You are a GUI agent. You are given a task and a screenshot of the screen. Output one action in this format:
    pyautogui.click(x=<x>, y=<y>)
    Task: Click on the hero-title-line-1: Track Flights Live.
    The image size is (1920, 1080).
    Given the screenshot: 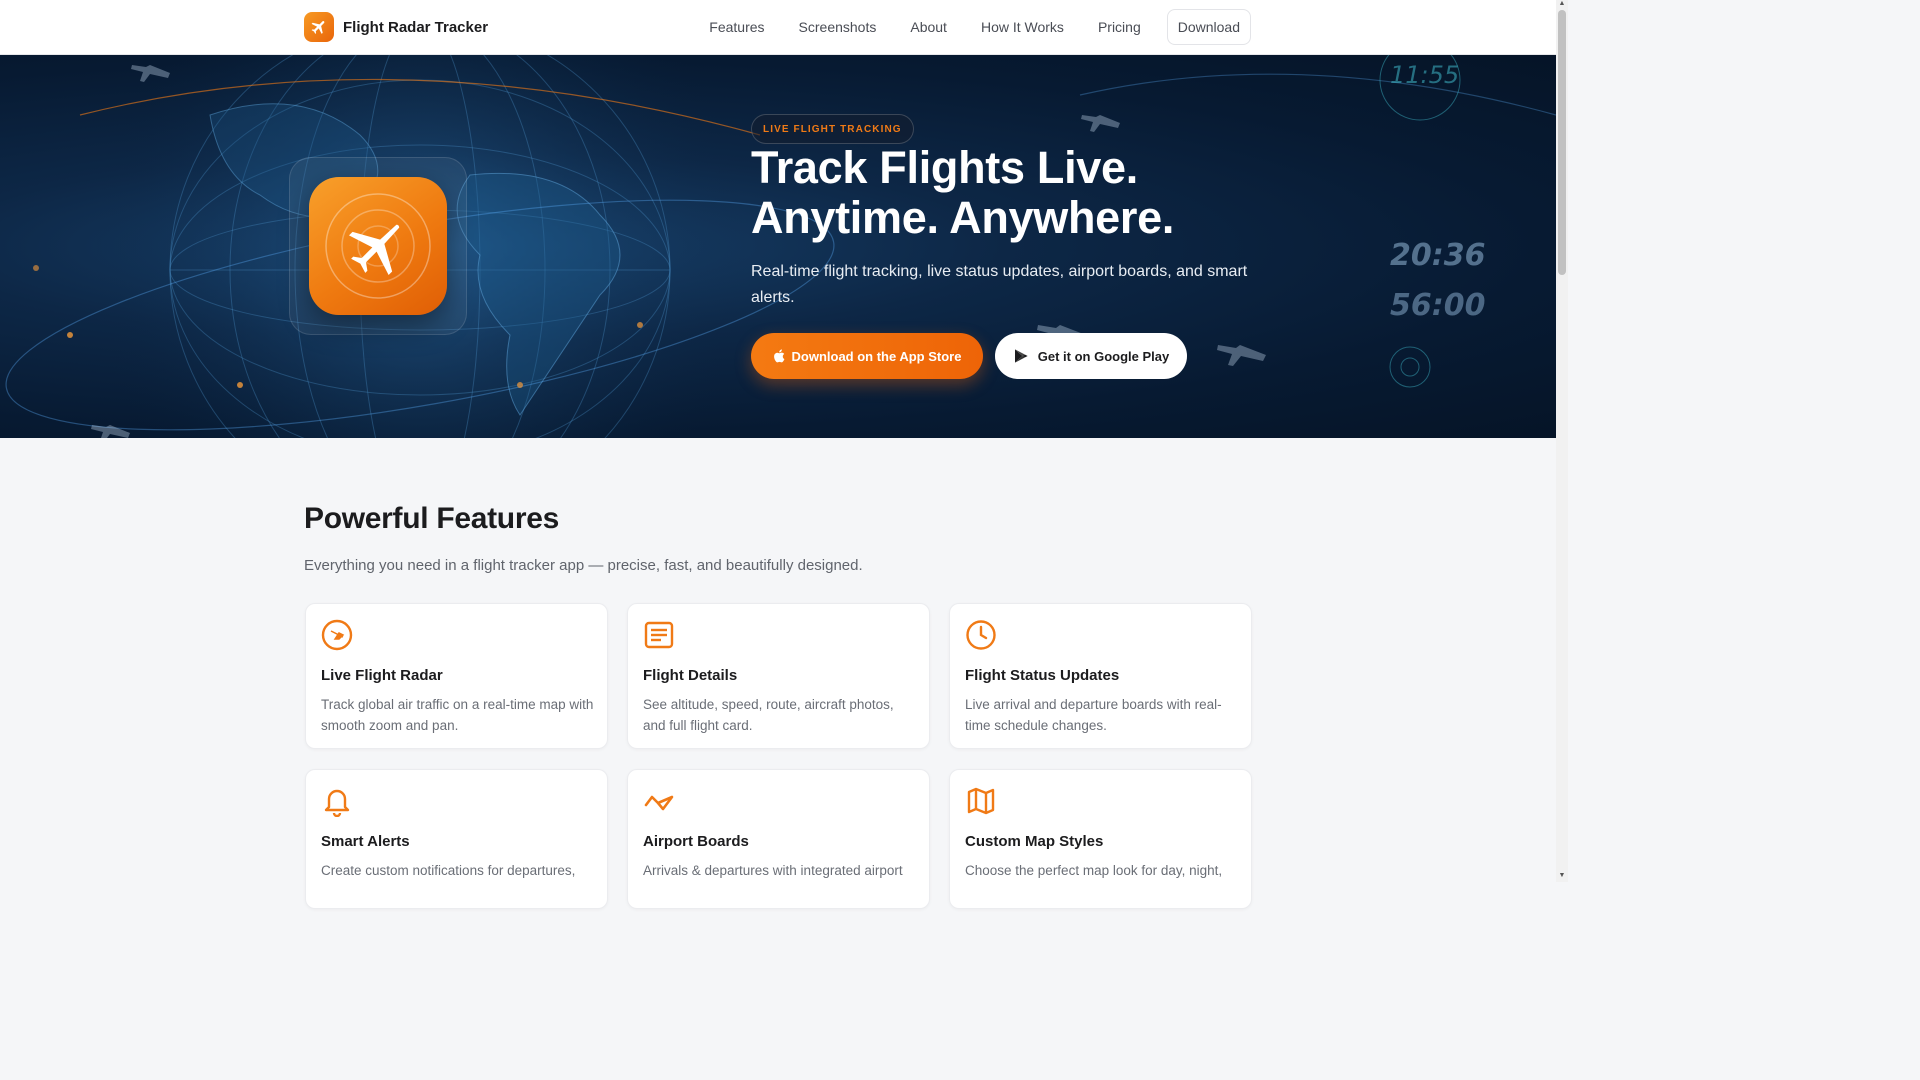 What is the action you would take?
    pyautogui.click(x=944, y=167)
    